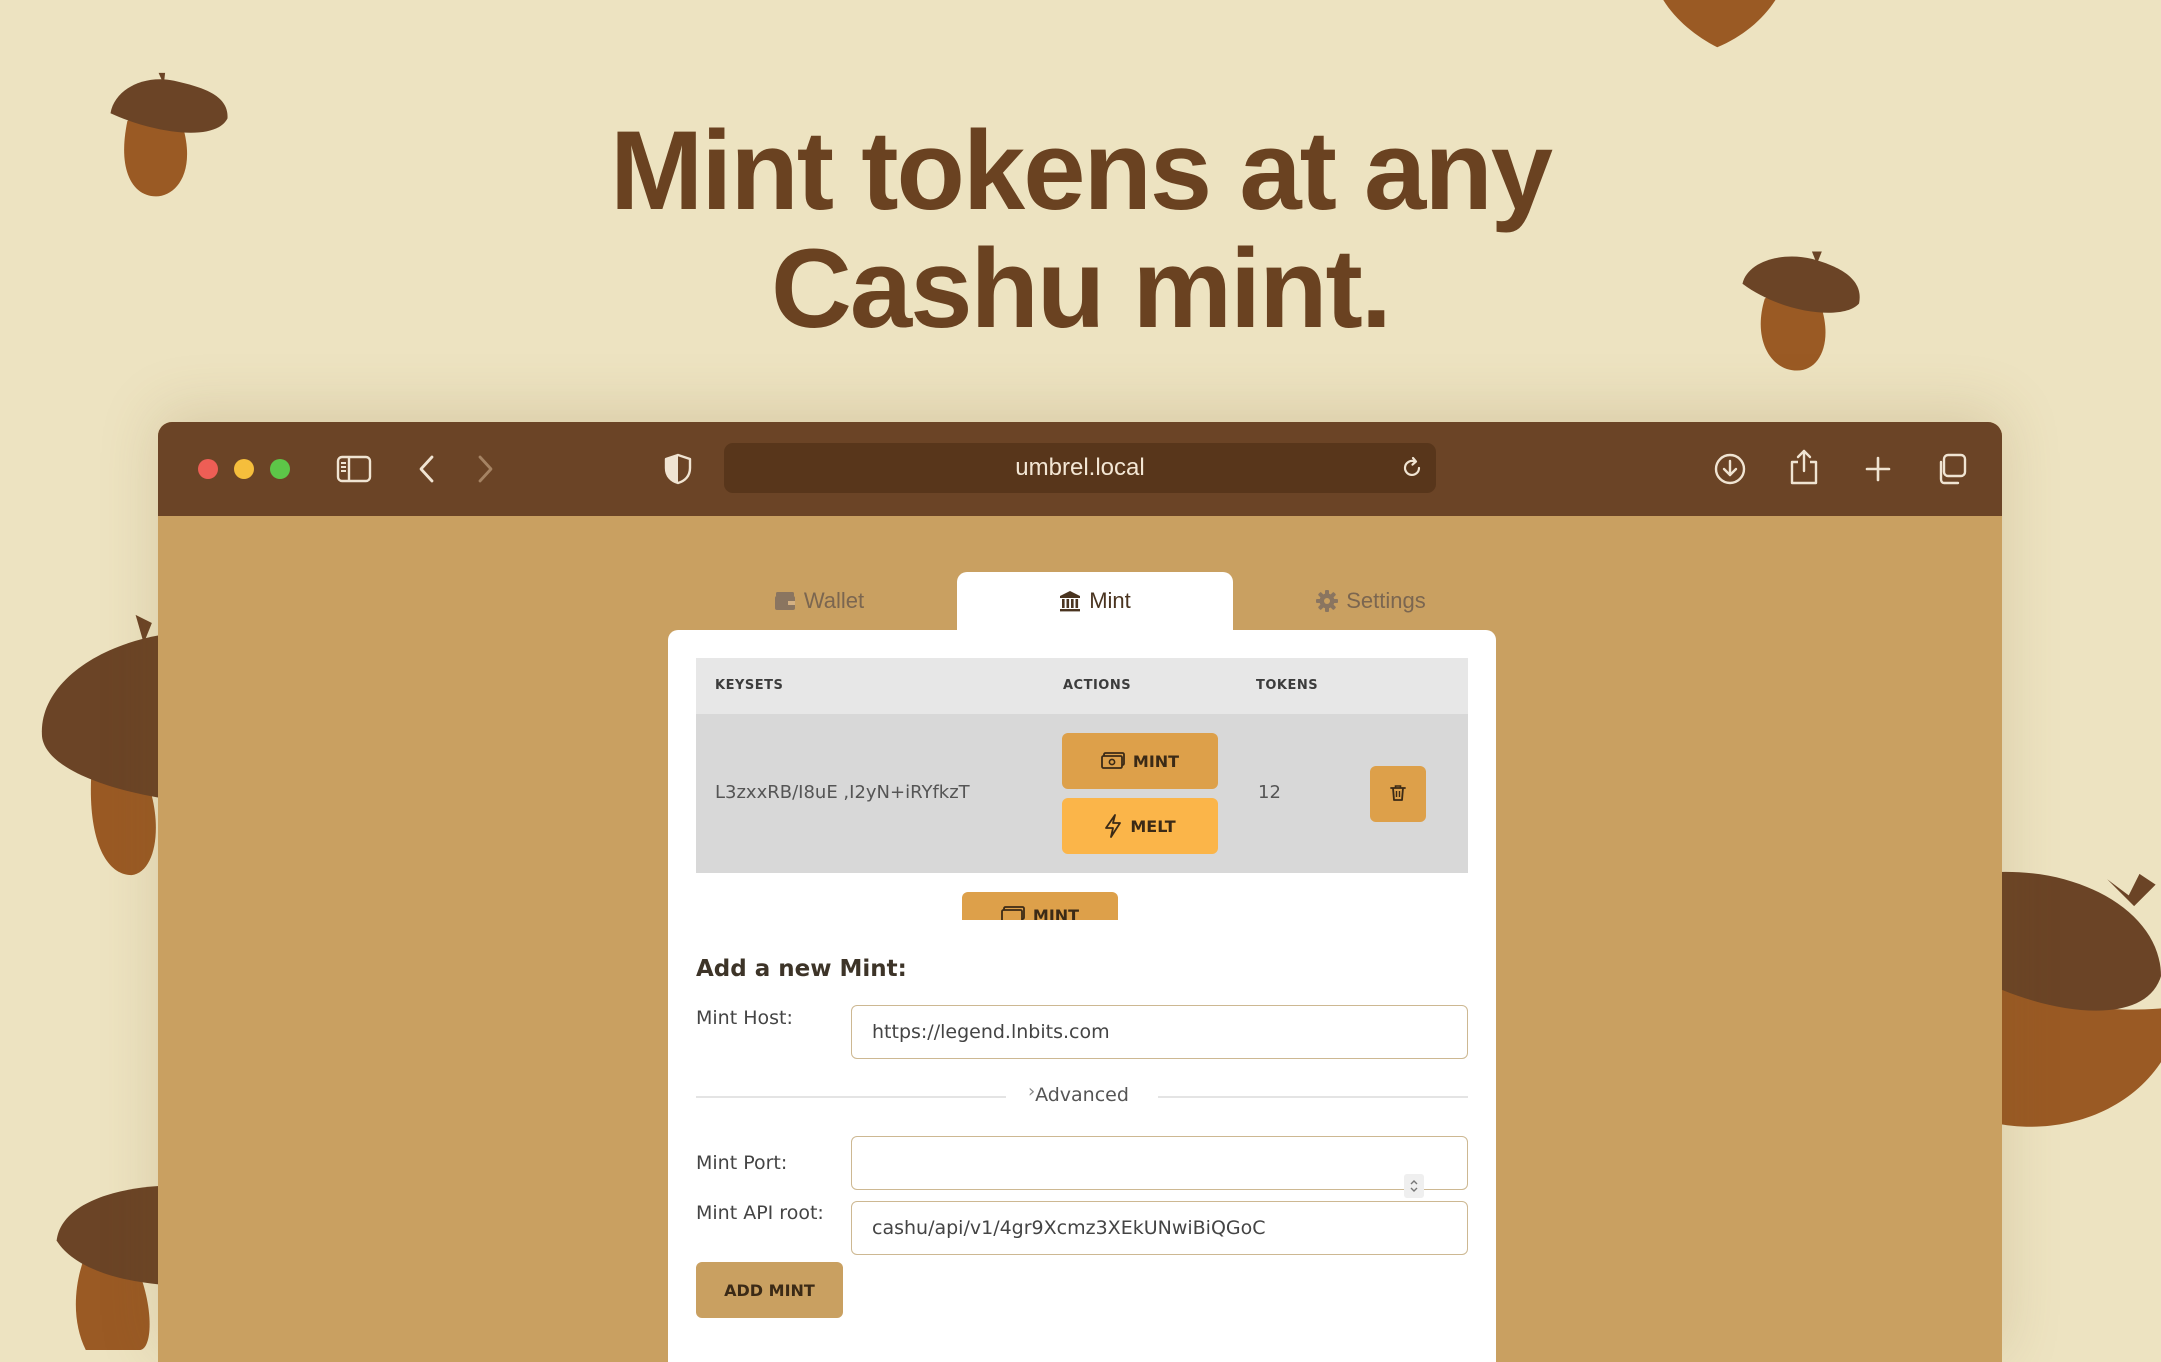  What do you see at coordinates (1097, 685) in the screenshot?
I see `actions-column-header: ACTIONS` at bounding box center [1097, 685].